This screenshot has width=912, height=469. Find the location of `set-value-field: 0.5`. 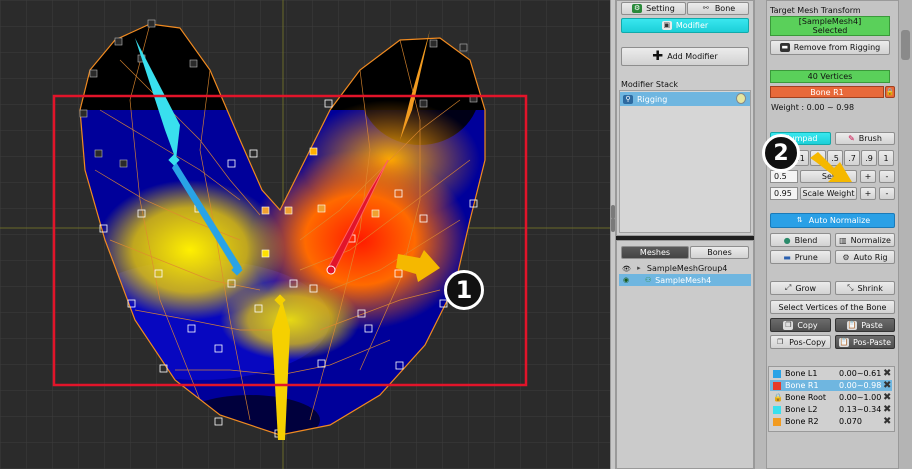

set-value-field: 0.5 is located at coordinates (784, 176).